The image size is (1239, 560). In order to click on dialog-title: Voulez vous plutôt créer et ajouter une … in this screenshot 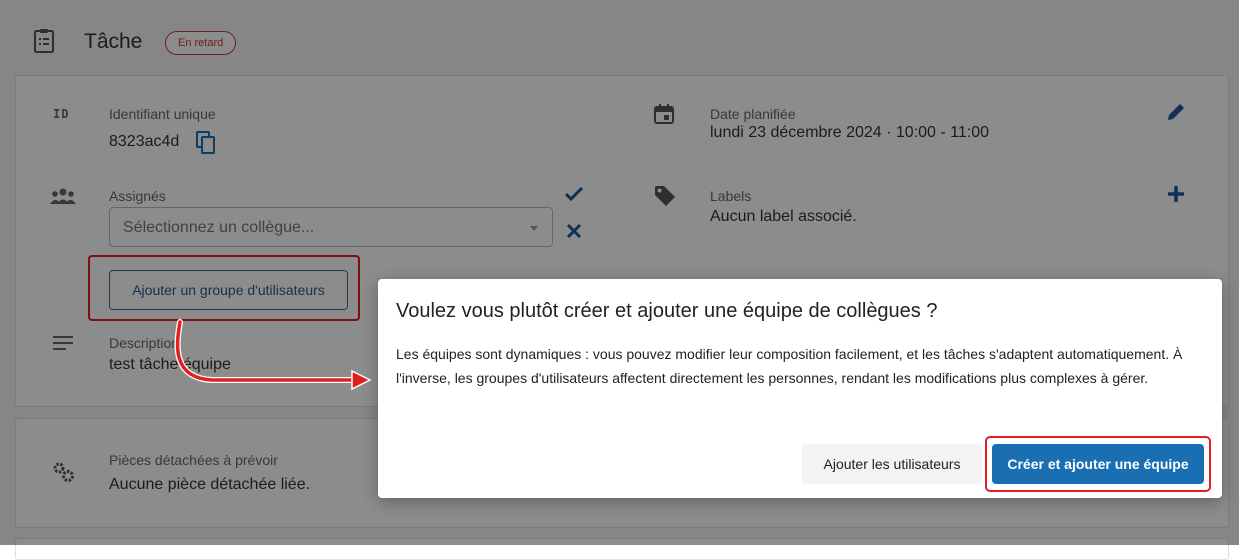, I will do `click(667, 311)`.